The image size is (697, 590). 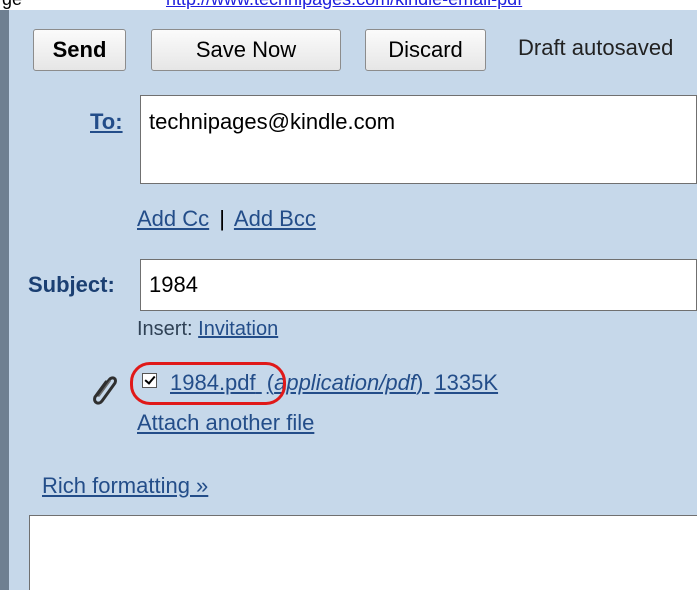 I want to click on topline-text: ge, so click(x=12, y=4).